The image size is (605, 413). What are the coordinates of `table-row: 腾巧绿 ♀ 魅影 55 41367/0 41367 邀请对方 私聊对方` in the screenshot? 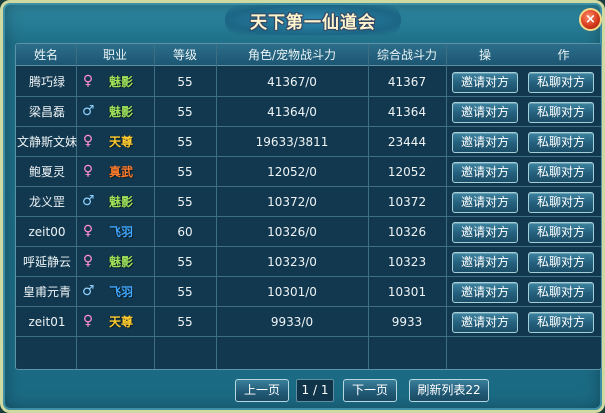 It's located at (308, 82).